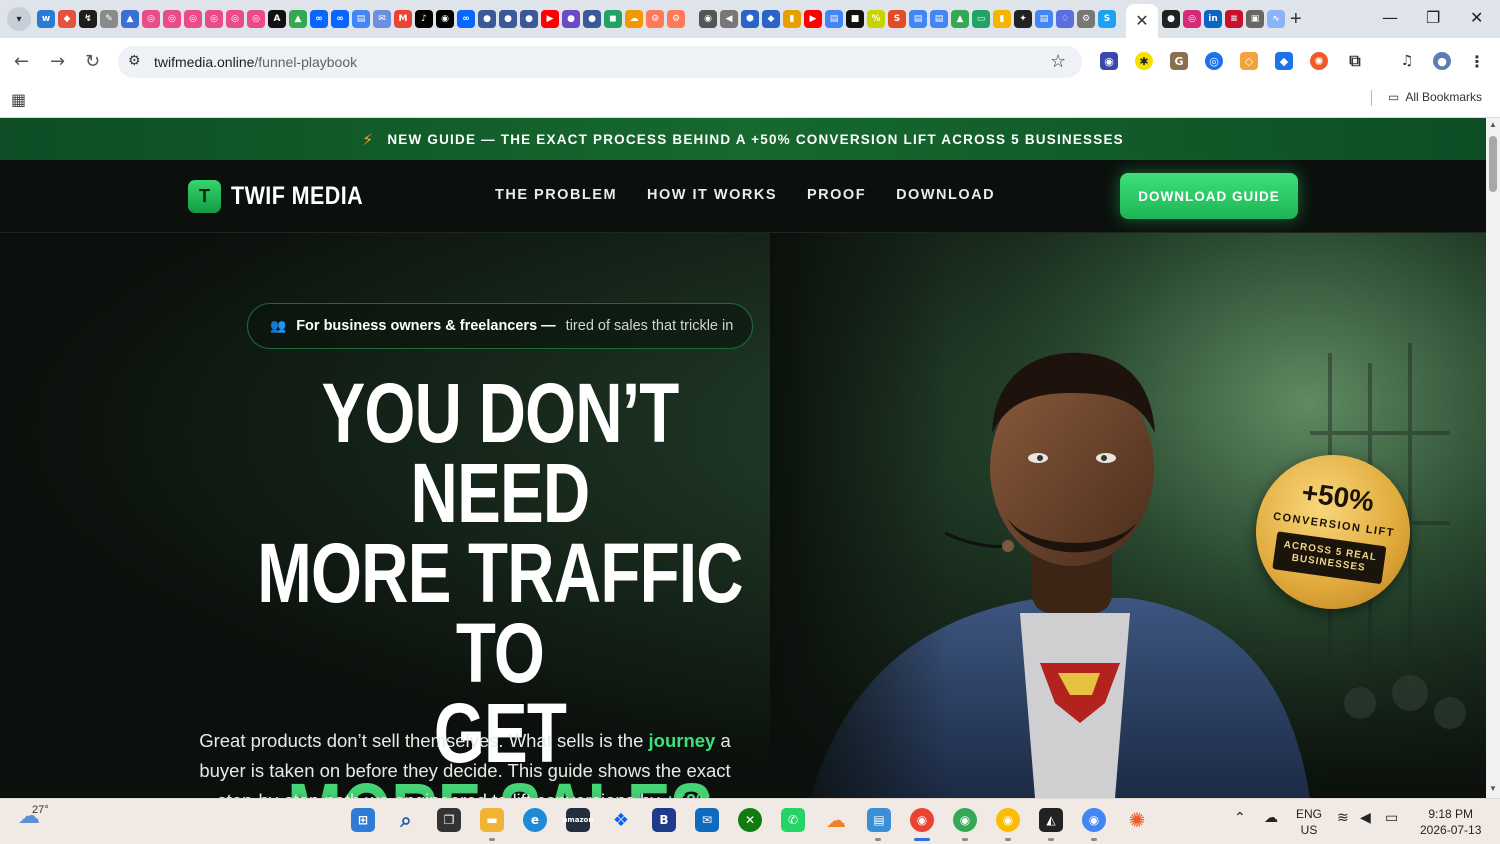 This screenshot has width=1500, height=844. I want to click on cloudflare-icon: ☁, so click(836, 820).